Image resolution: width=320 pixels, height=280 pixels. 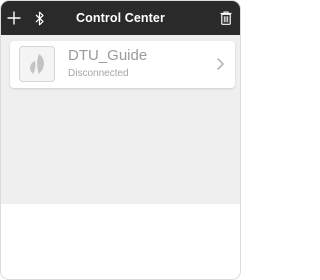 I want to click on page-title: Control Center, so click(x=120, y=18).